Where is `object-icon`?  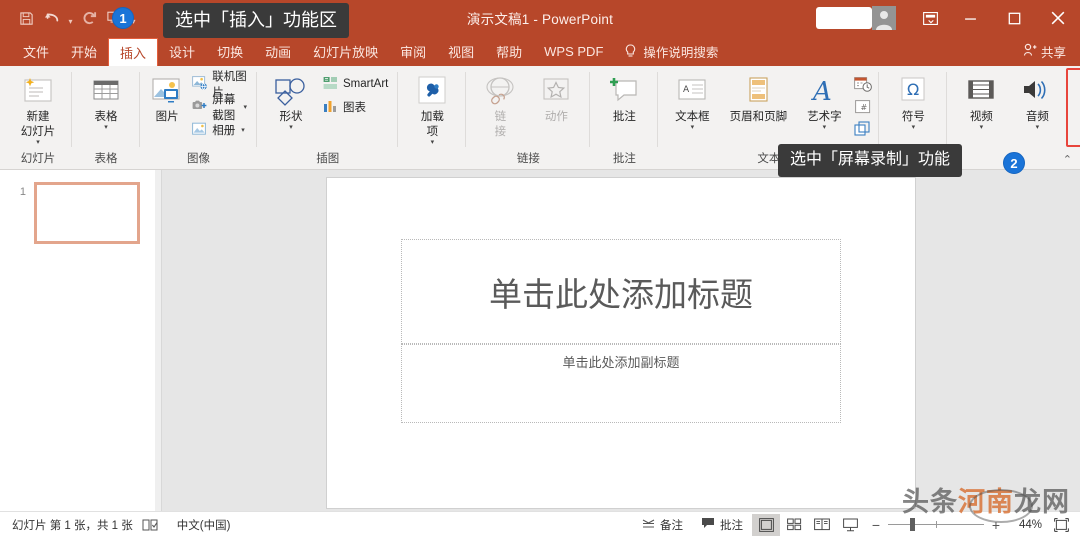
object-icon is located at coordinates (862, 128).